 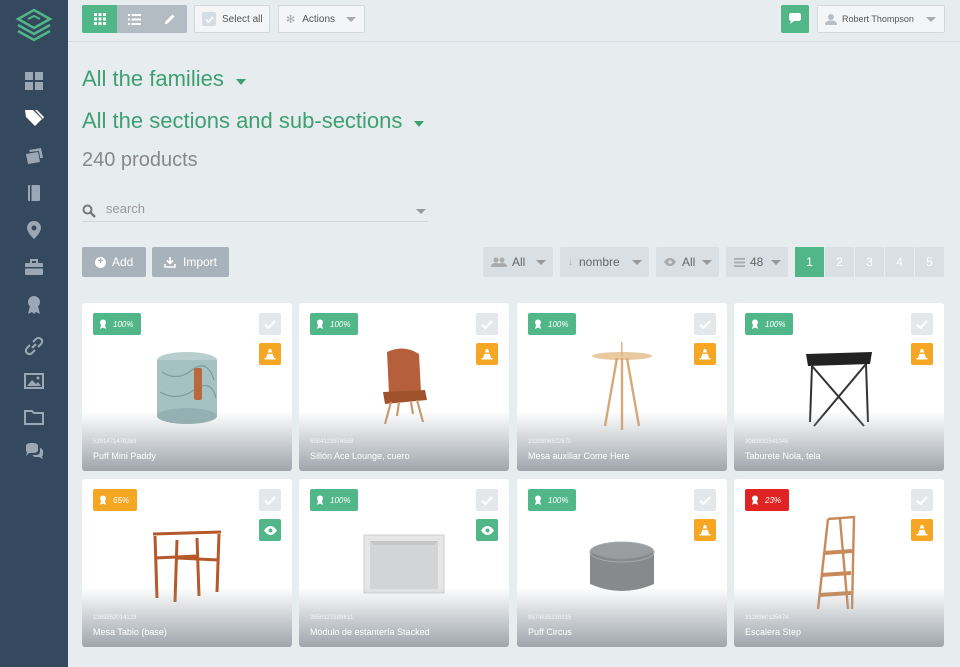 What do you see at coordinates (153, 78) in the screenshot?
I see `families-title: All the families` at bounding box center [153, 78].